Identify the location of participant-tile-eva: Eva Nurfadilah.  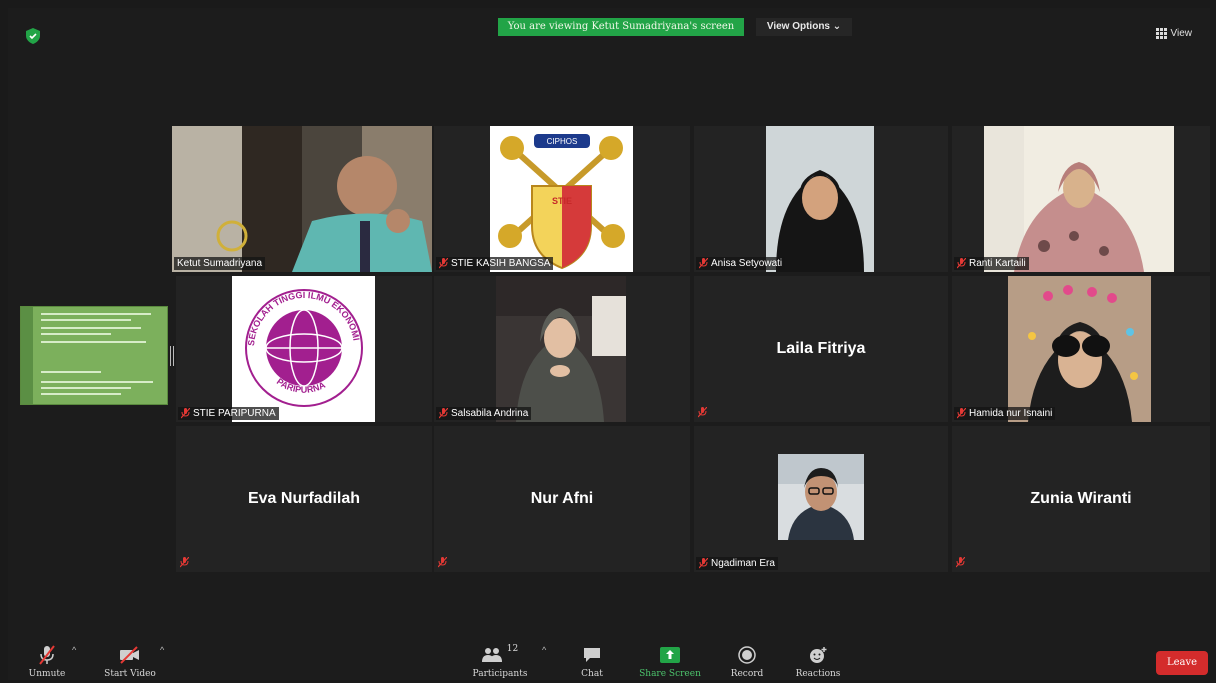
(304, 499).